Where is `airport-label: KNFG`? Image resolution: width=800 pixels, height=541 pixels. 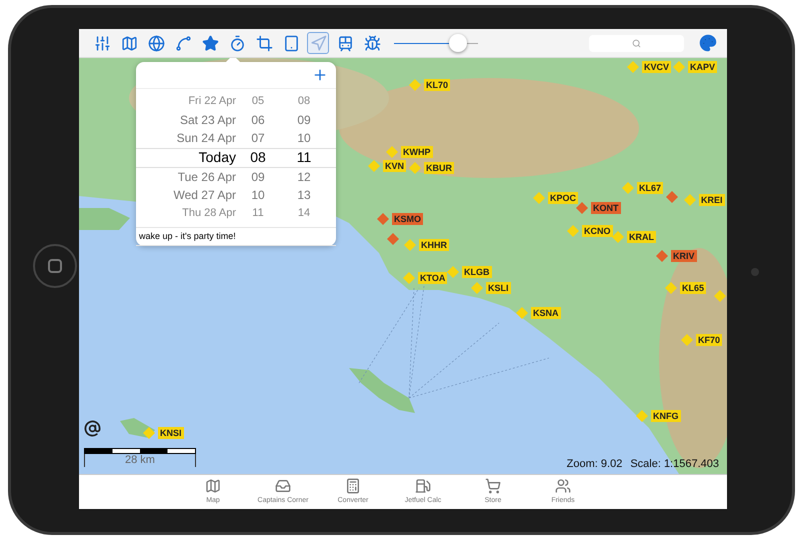 airport-label: KNFG is located at coordinates (665, 416).